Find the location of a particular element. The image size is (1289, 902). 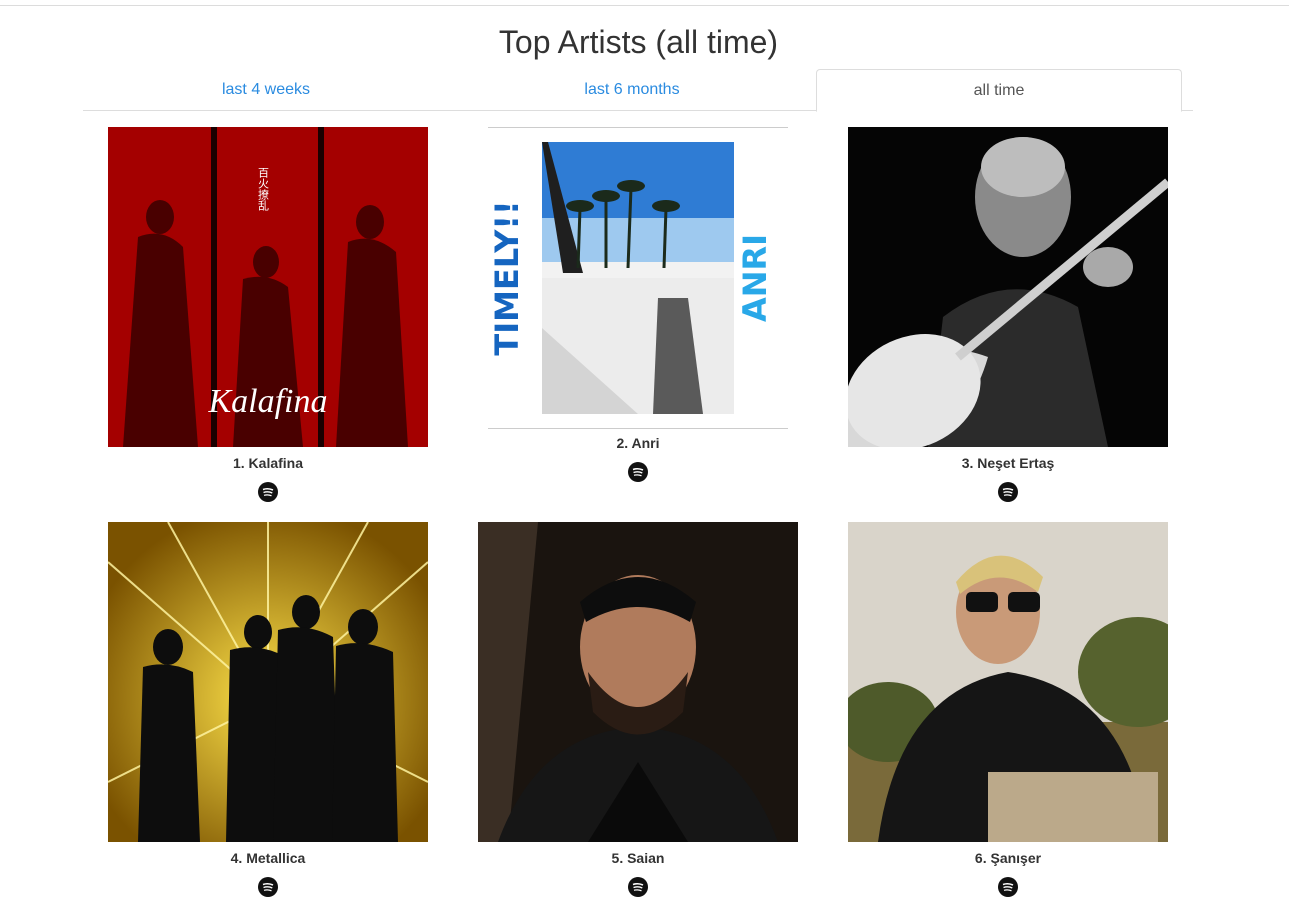

artist-name: 1. Kalafina is located at coordinates (268, 463).